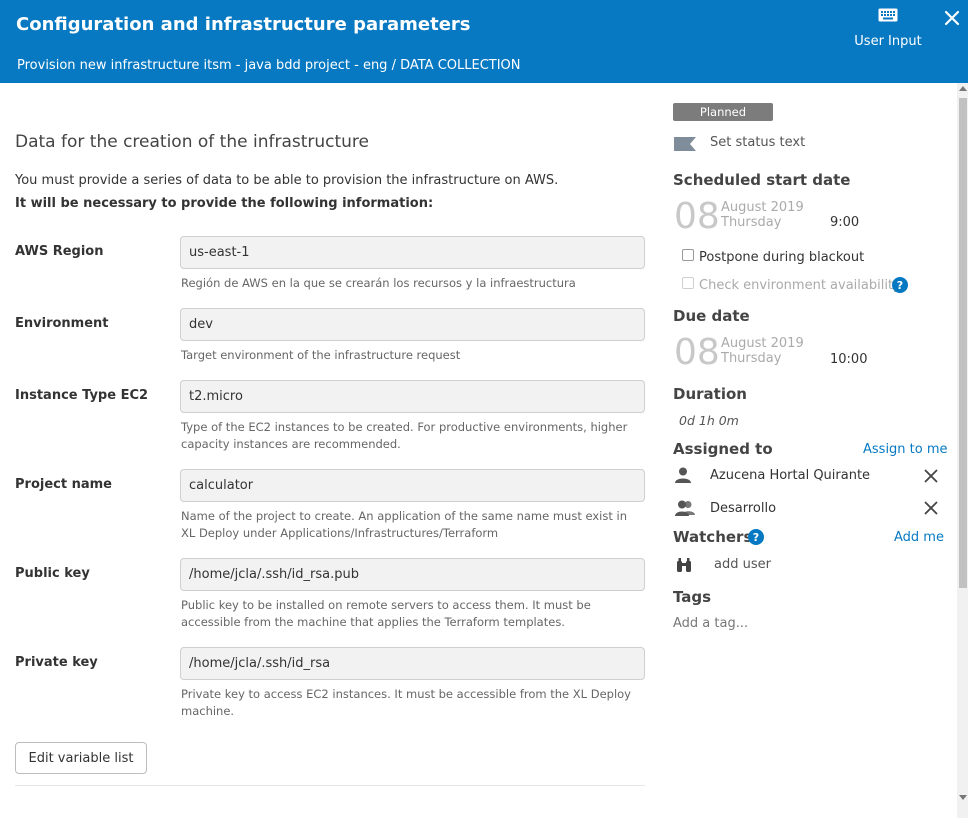  I want to click on help-icon: ?, so click(900, 285).